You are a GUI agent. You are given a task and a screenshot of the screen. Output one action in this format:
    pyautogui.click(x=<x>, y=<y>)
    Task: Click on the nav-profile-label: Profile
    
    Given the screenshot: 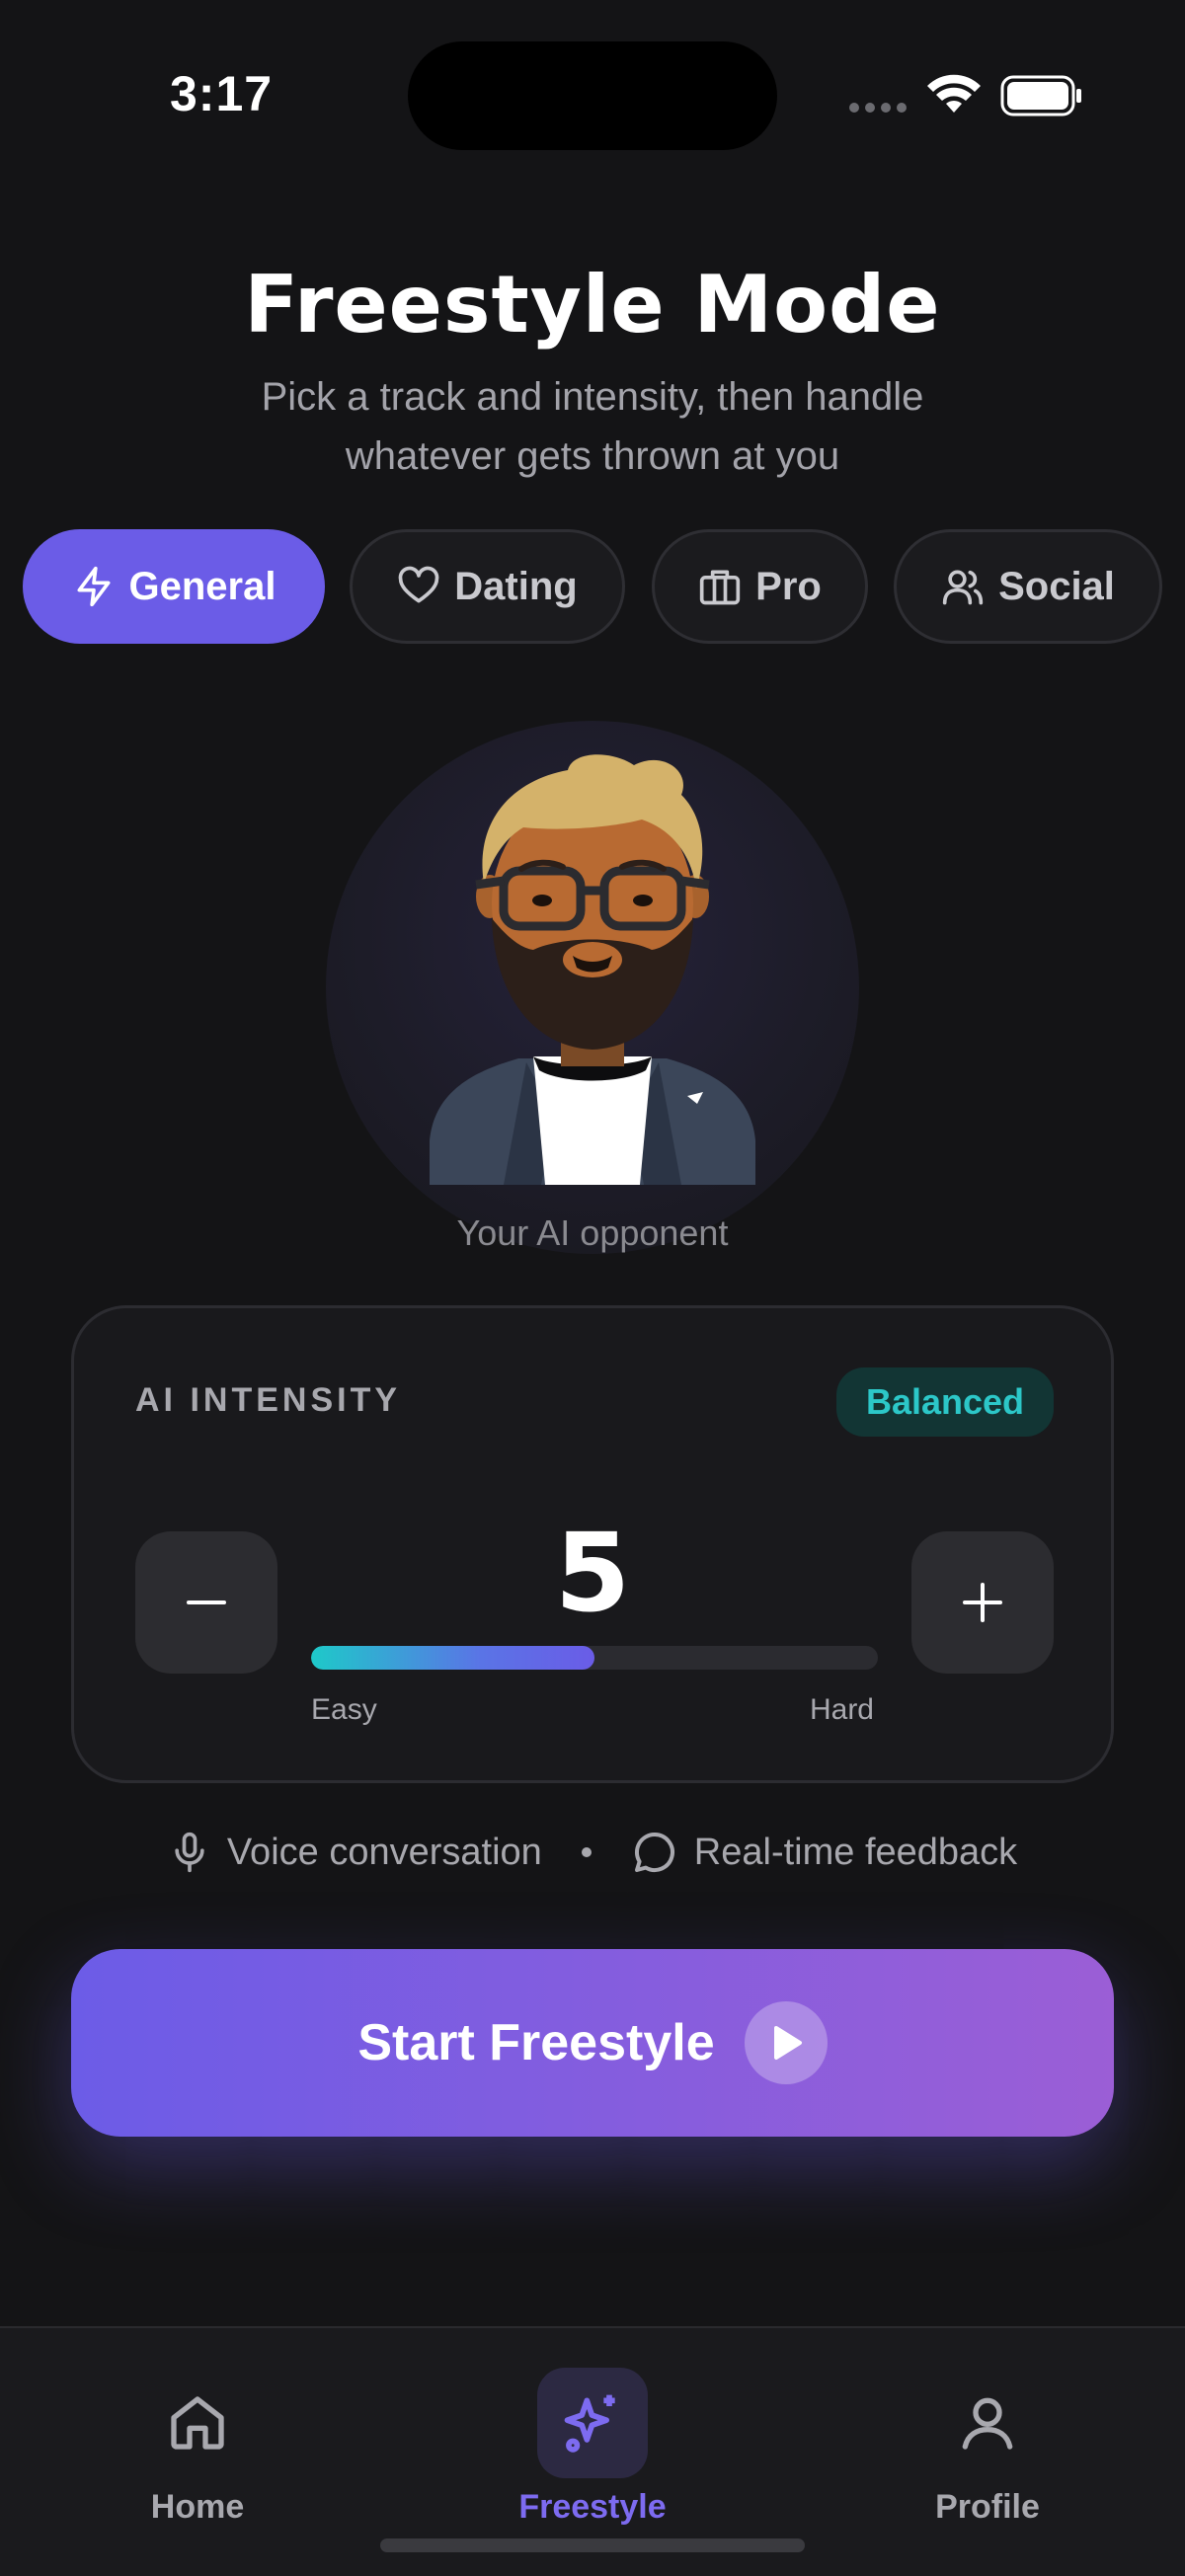 What is the action you would take?
    pyautogui.click(x=988, y=2507)
    